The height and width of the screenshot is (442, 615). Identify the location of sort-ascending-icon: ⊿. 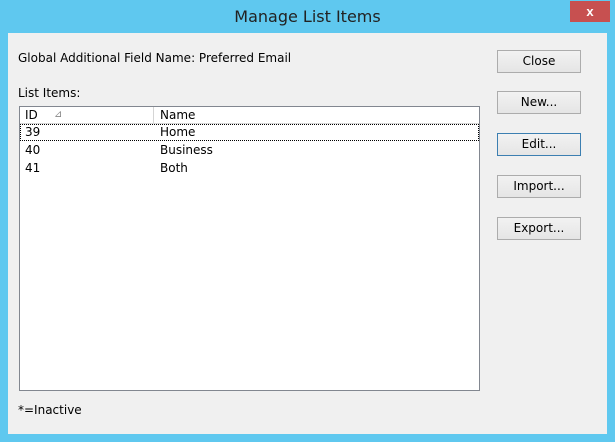
(58, 114).